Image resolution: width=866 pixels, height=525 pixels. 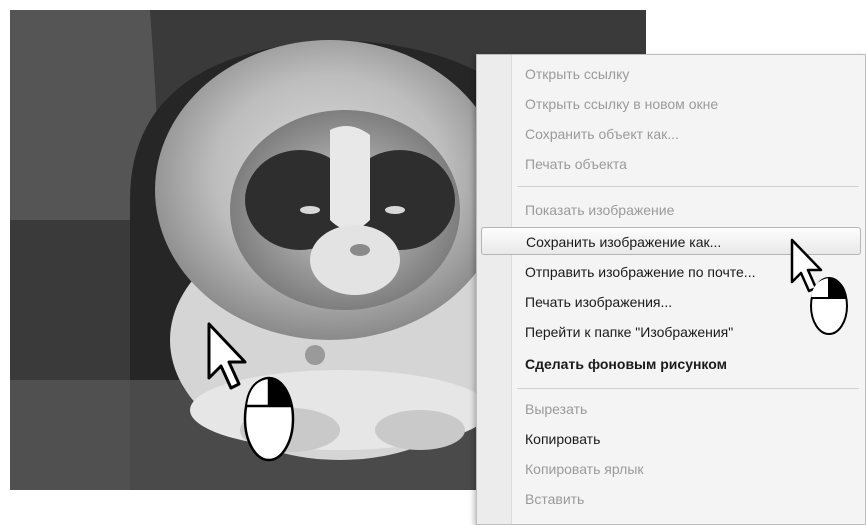 What do you see at coordinates (494, 289) in the screenshot?
I see `menu-icon-gutter` at bounding box center [494, 289].